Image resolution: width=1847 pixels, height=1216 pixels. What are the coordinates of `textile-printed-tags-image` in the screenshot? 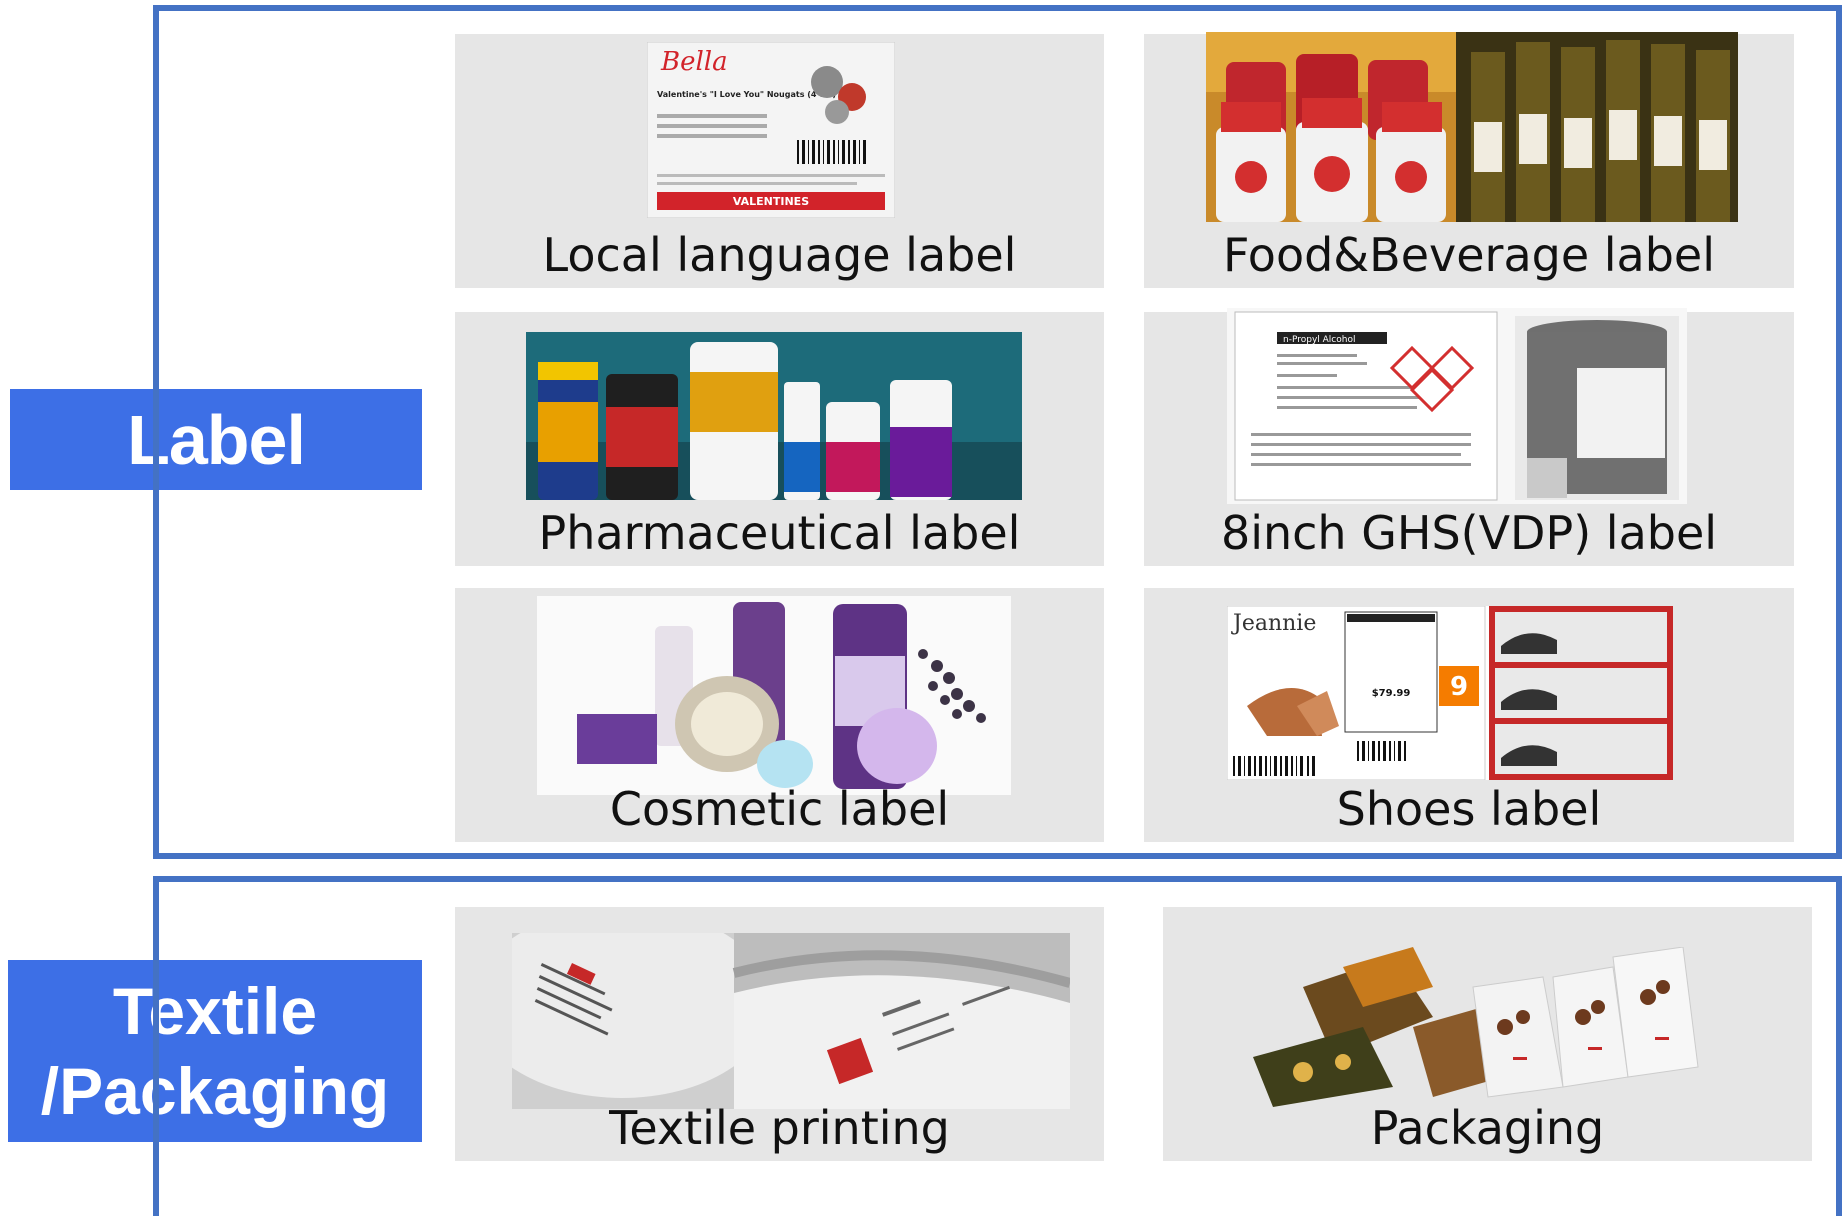 It's located at (791, 1021).